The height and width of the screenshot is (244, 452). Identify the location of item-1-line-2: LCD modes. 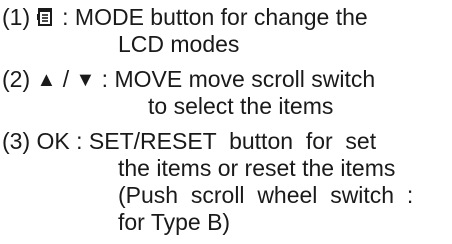
(179, 44).